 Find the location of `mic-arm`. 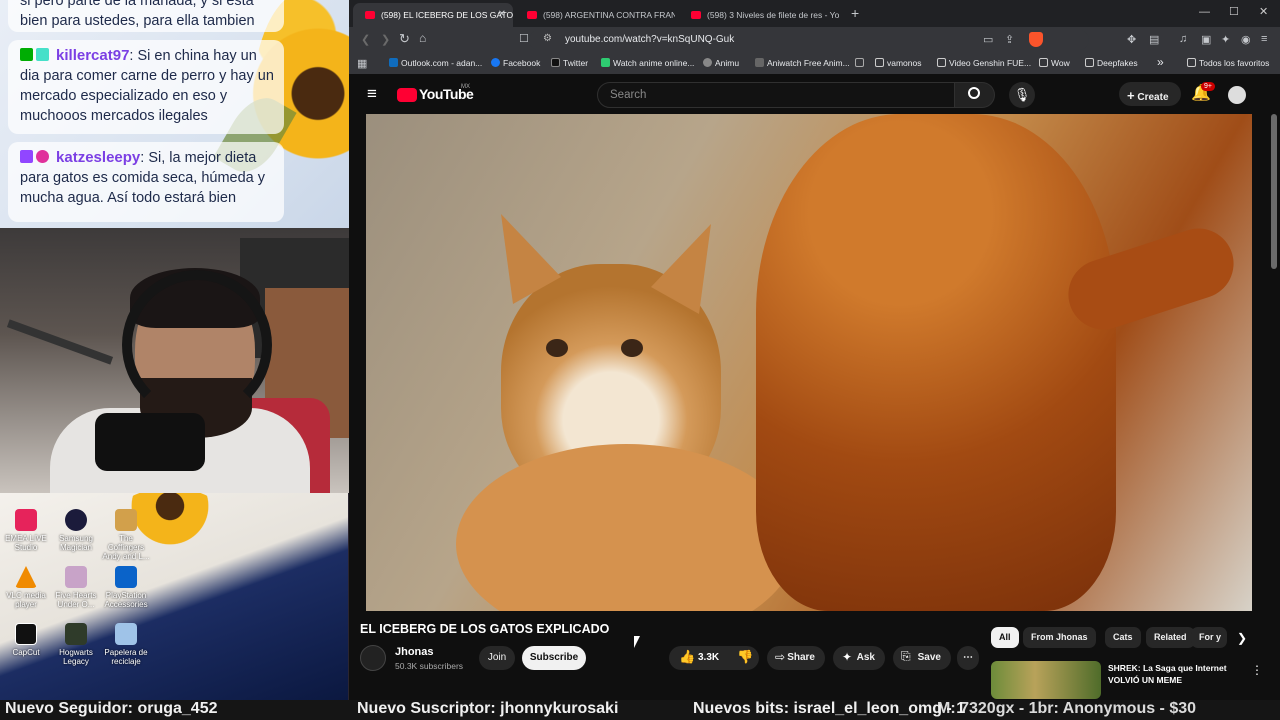

mic-arm is located at coordinates (60, 342).